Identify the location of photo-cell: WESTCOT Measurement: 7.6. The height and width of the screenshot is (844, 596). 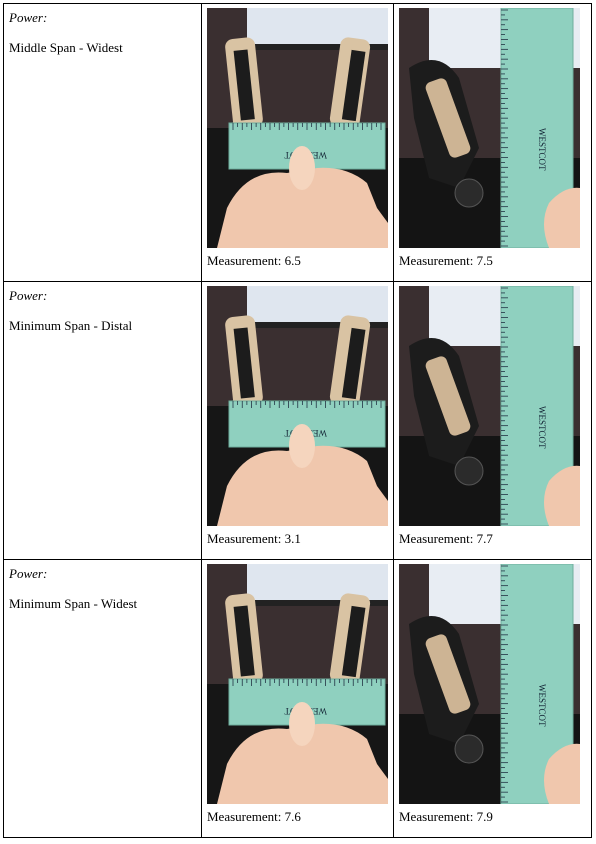
(297, 698).